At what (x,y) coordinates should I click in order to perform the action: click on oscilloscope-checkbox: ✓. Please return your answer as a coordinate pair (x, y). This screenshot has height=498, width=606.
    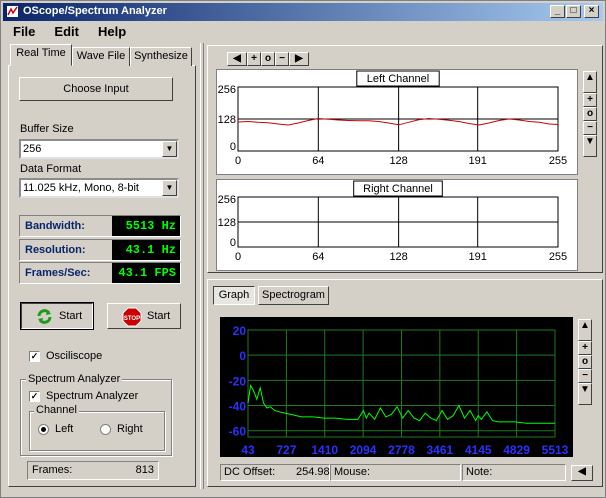
    Looking at the image, I should click on (34, 356).